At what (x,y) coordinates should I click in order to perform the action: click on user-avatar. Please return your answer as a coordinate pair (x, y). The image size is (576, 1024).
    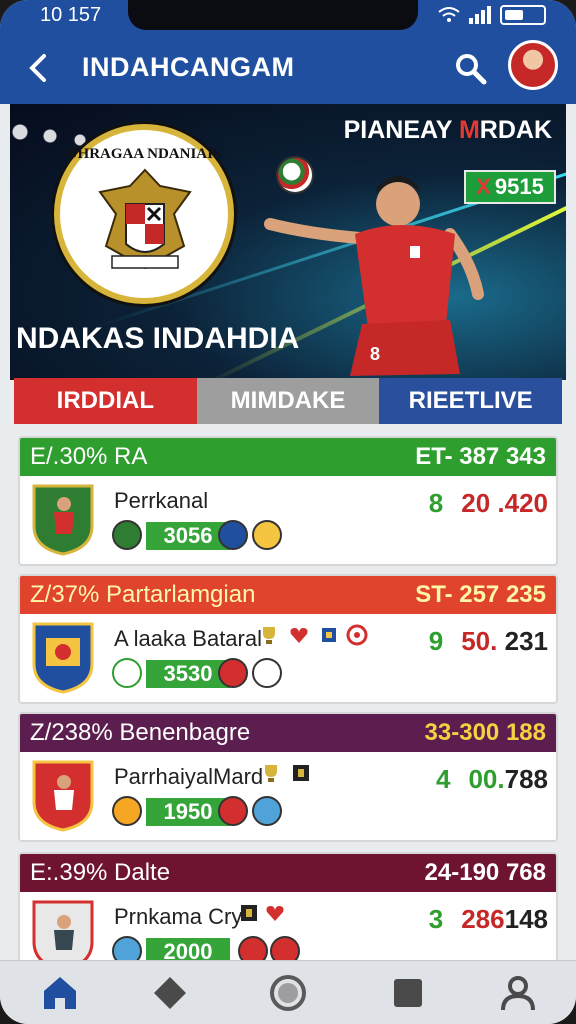
    Looking at the image, I should click on (533, 65).